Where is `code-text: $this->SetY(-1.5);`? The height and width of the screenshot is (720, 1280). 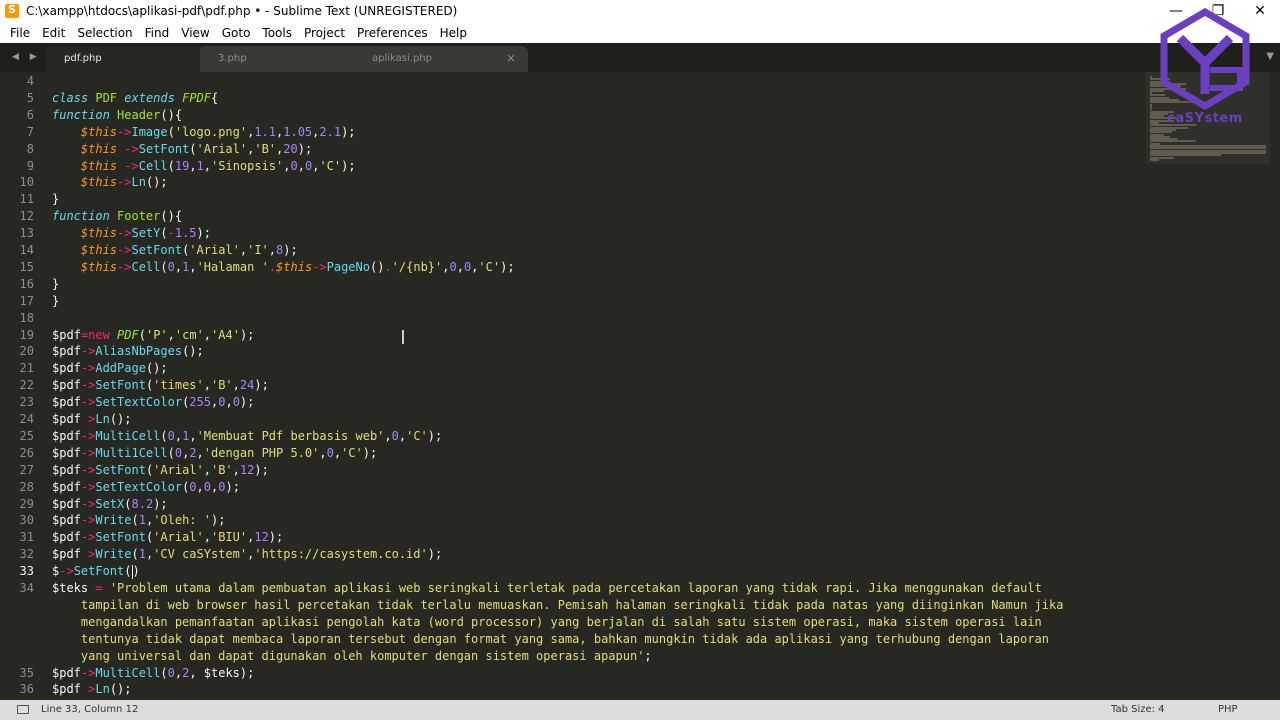
code-text: $this->SetY(-1.5); is located at coordinates (131, 233).